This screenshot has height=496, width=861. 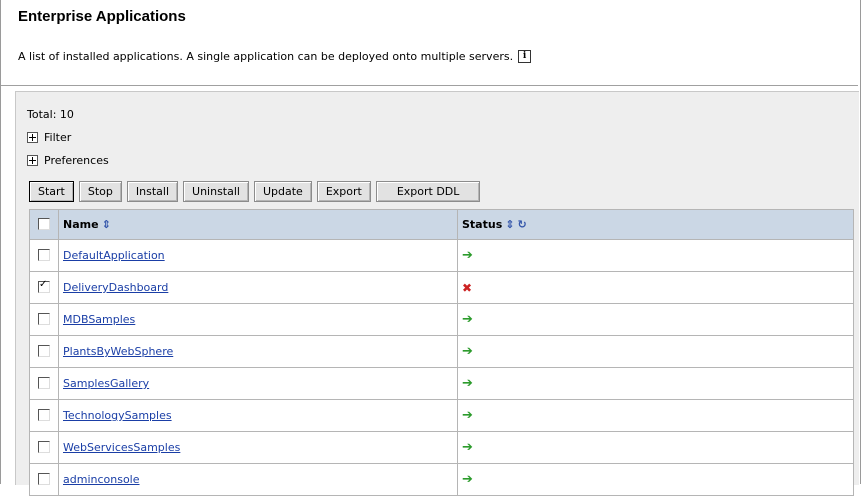 What do you see at coordinates (51, 191) in the screenshot?
I see `start-button: Start` at bounding box center [51, 191].